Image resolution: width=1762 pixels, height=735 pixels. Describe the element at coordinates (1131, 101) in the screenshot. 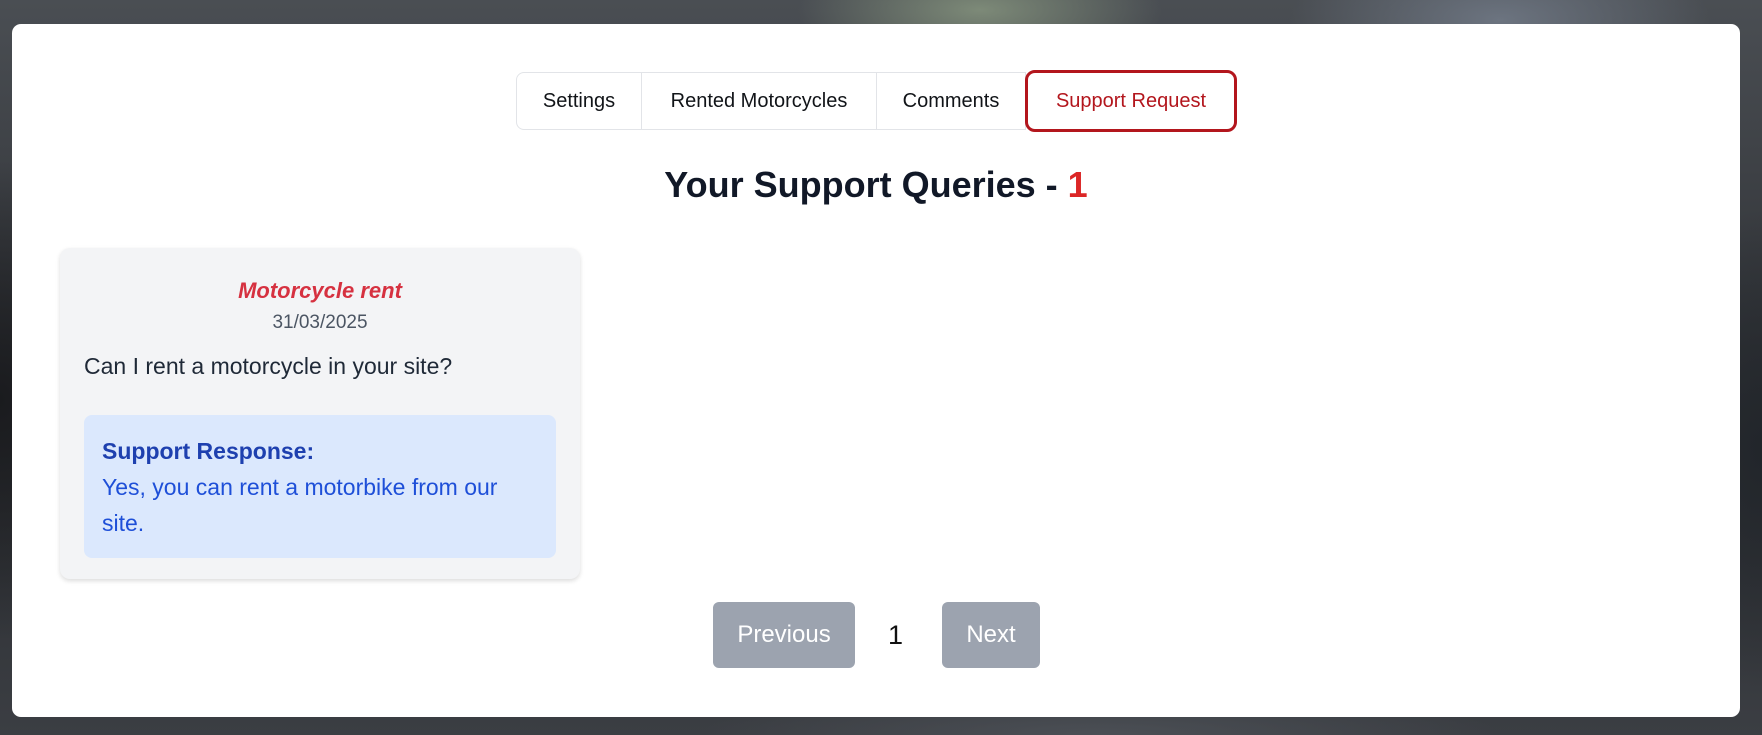

I see `tab-support-request: Support Request` at that location.